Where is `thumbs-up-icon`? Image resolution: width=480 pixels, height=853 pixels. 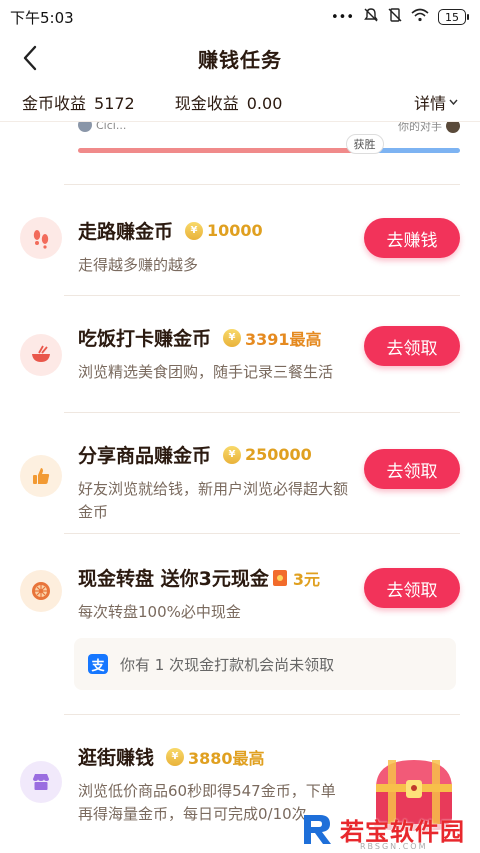 thumbs-up-icon is located at coordinates (41, 476).